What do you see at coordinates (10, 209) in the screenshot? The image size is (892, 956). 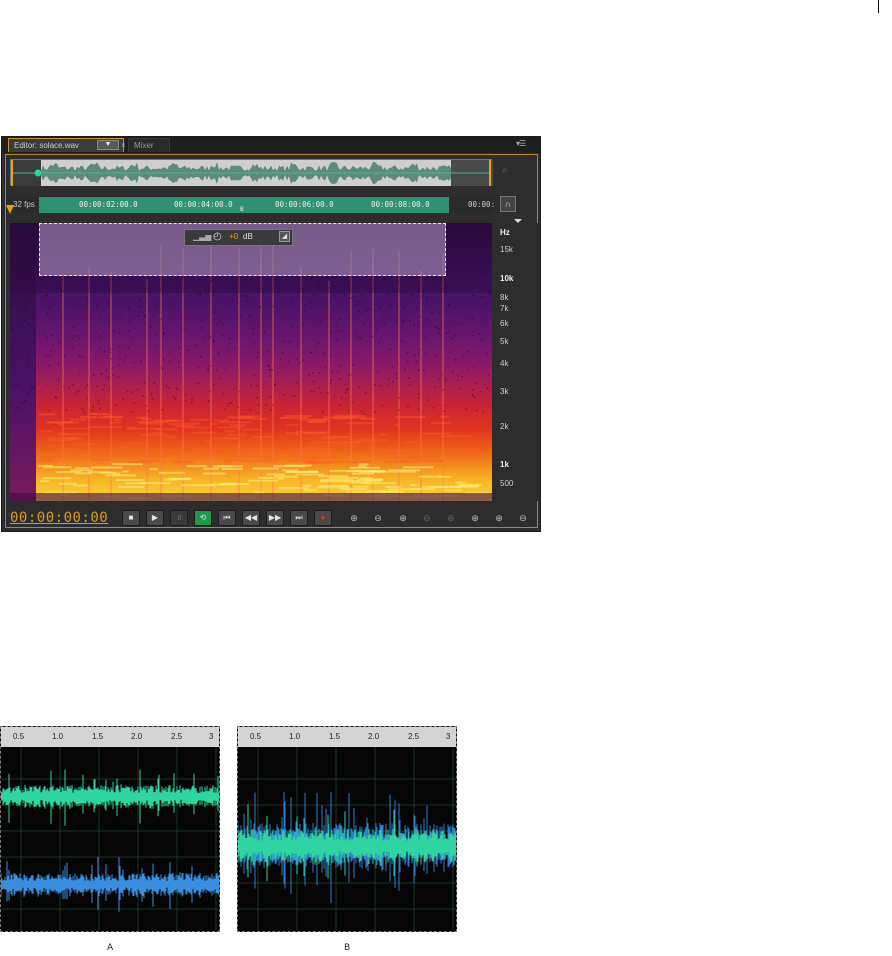 I see `playhead-marker` at bounding box center [10, 209].